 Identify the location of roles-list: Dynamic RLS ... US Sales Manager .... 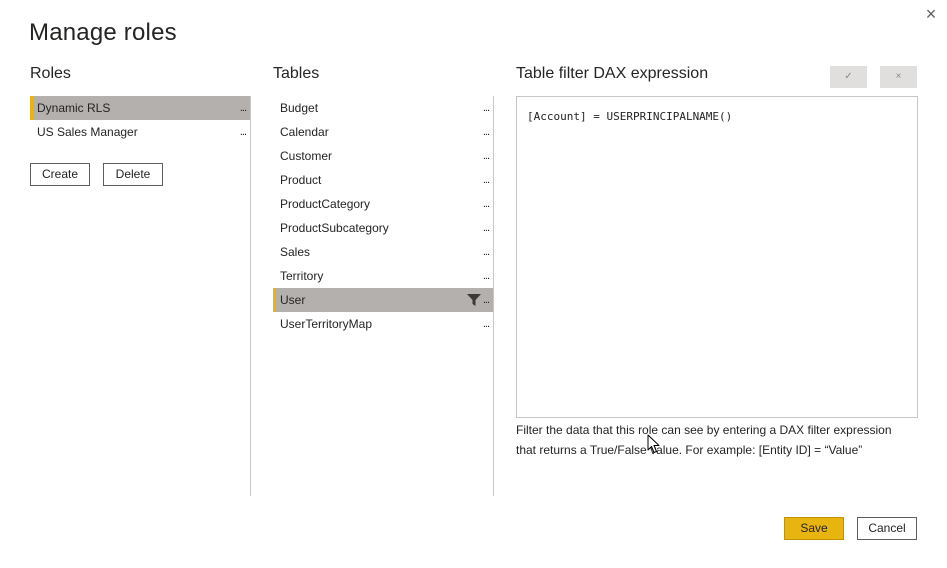
(140, 120).